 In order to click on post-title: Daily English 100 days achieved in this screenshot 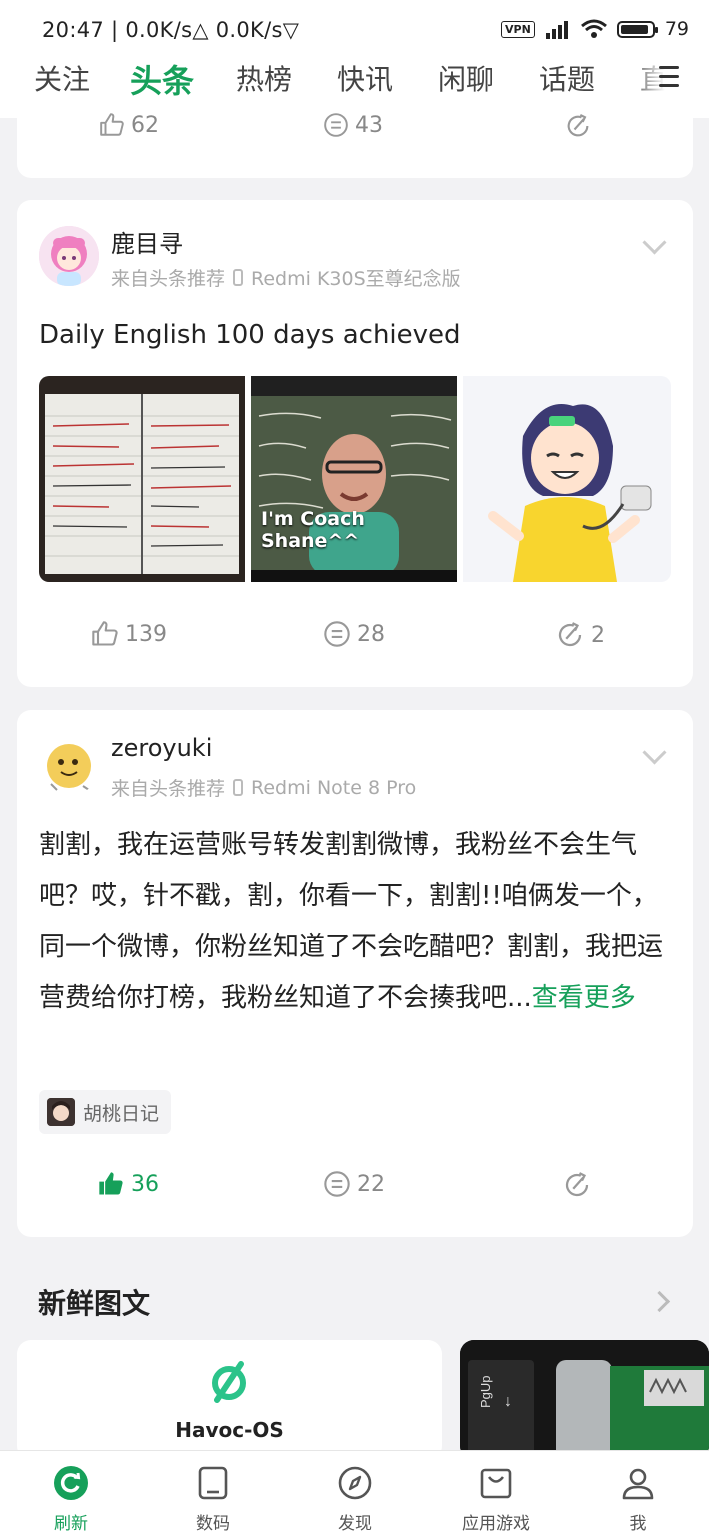, I will do `click(250, 335)`.